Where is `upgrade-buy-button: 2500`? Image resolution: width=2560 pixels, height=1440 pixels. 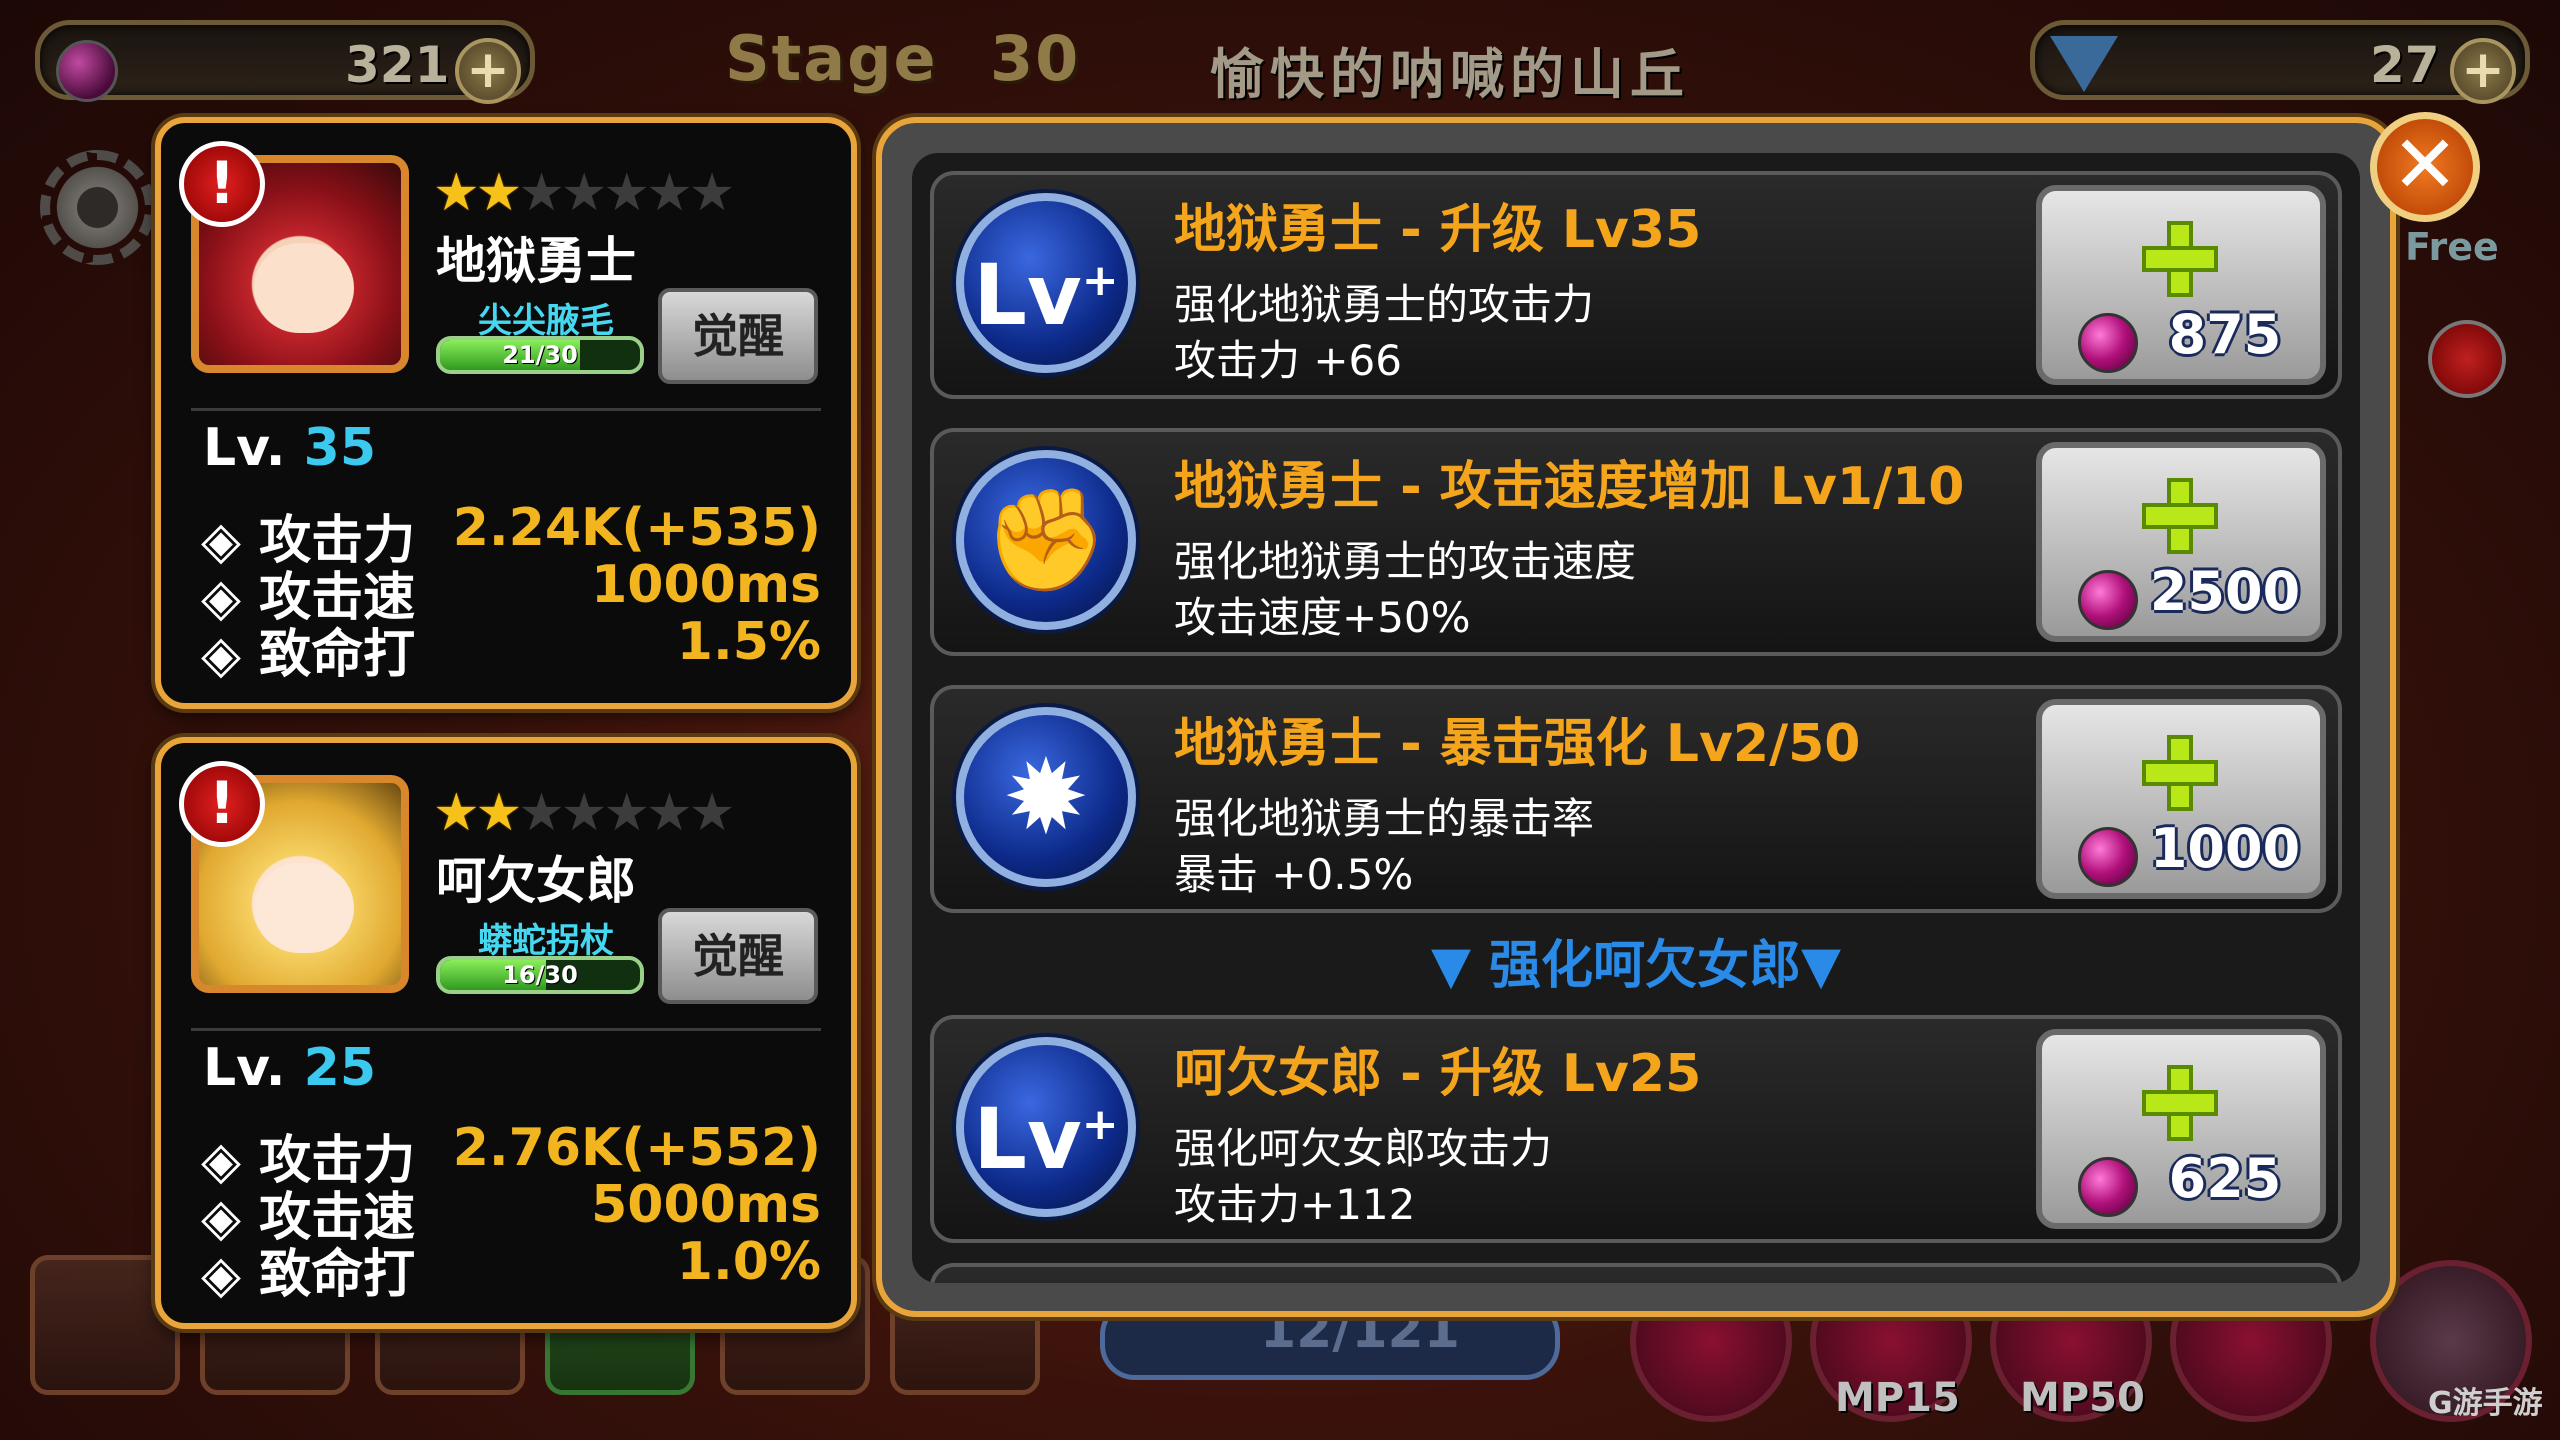 upgrade-buy-button: 2500 is located at coordinates (2181, 542).